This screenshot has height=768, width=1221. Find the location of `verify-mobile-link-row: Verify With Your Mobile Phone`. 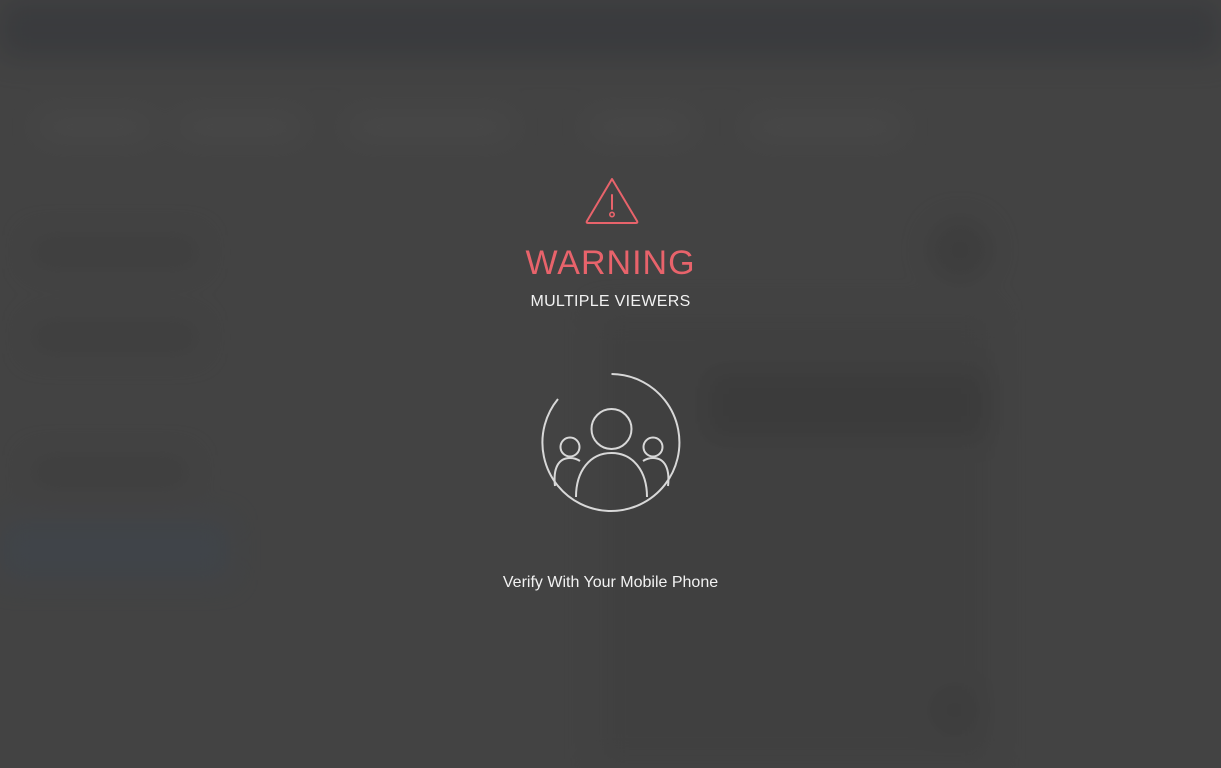

verify-mobile-link-row: Verify With Your Mobile Phone is located at coordinates (610, 583).